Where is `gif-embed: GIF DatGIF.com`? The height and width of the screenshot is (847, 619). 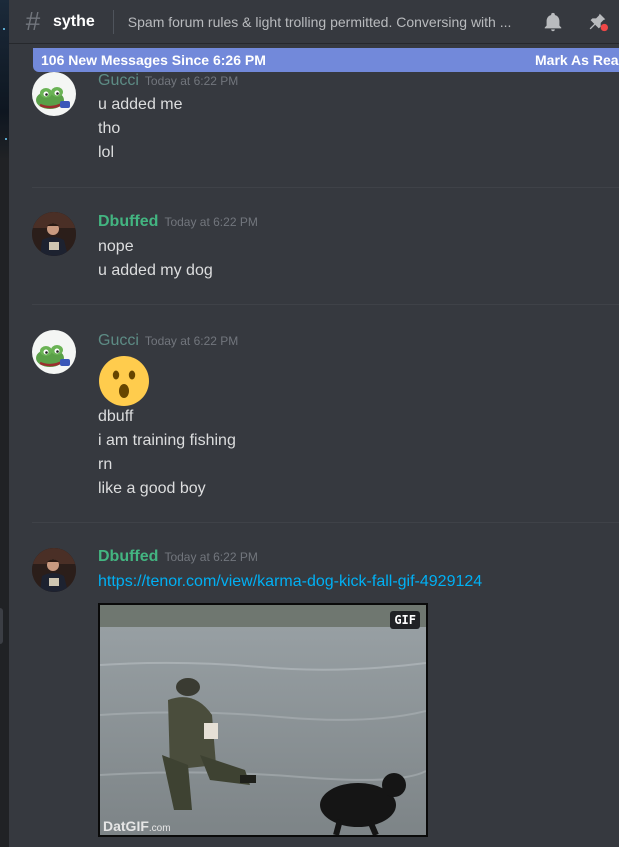
gif-embed: GIF DatGIF.com is located at coordinates (263, 720).